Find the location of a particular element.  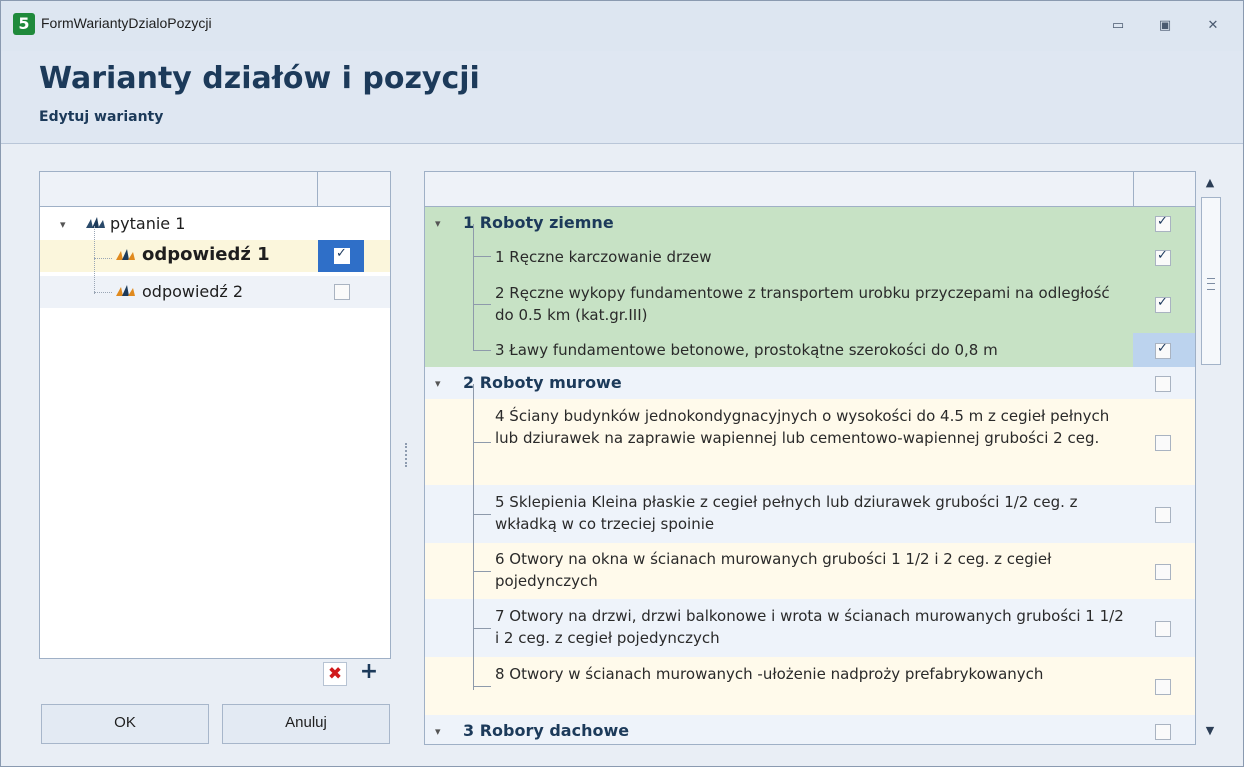

positions-column-header is located at coordinates (810, 189).